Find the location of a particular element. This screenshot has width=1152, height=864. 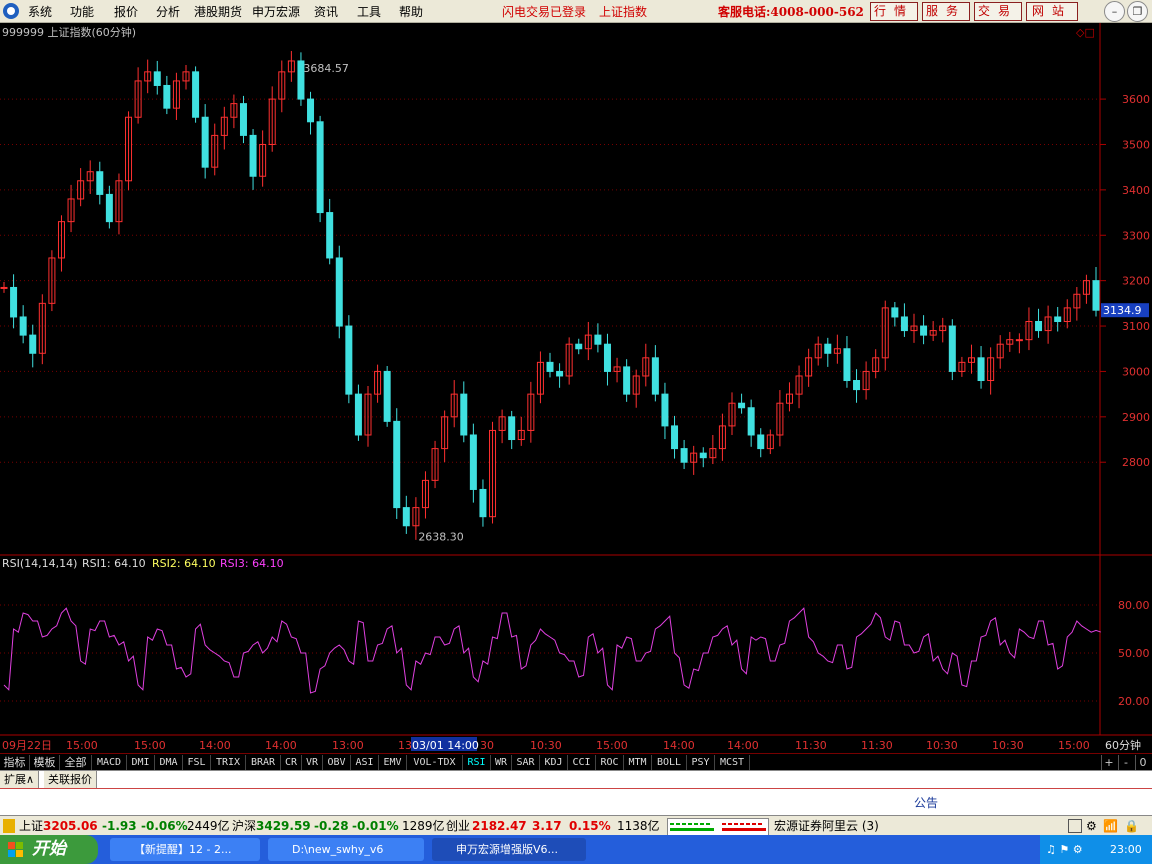

tab-mtm: MTM is located at coordinates (638, 762).